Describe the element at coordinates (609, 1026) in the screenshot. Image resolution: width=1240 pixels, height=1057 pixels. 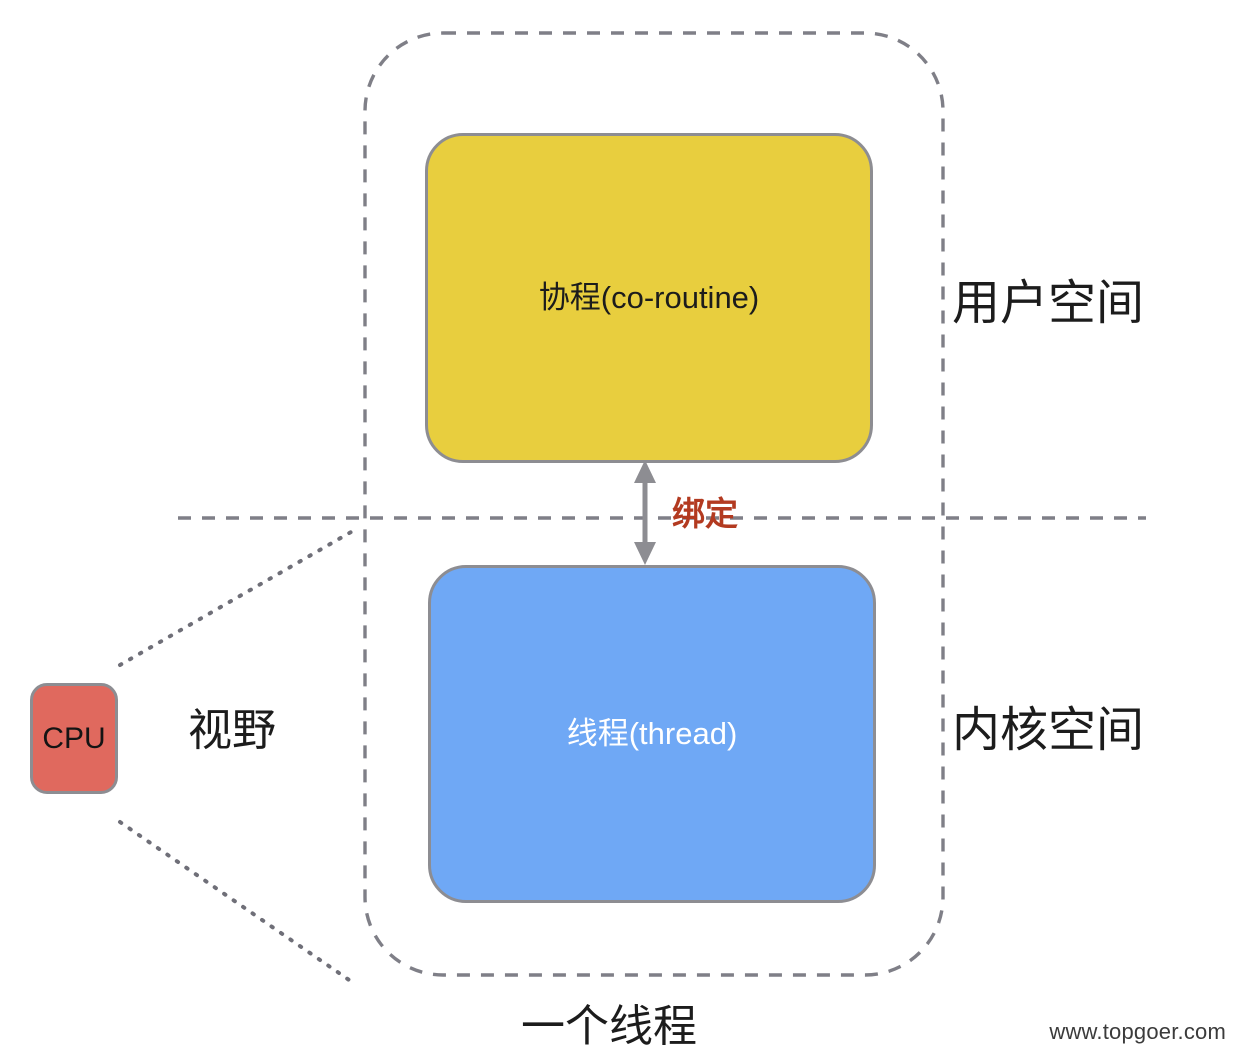
I see `one-thread-caption: 一个线程` at that location.